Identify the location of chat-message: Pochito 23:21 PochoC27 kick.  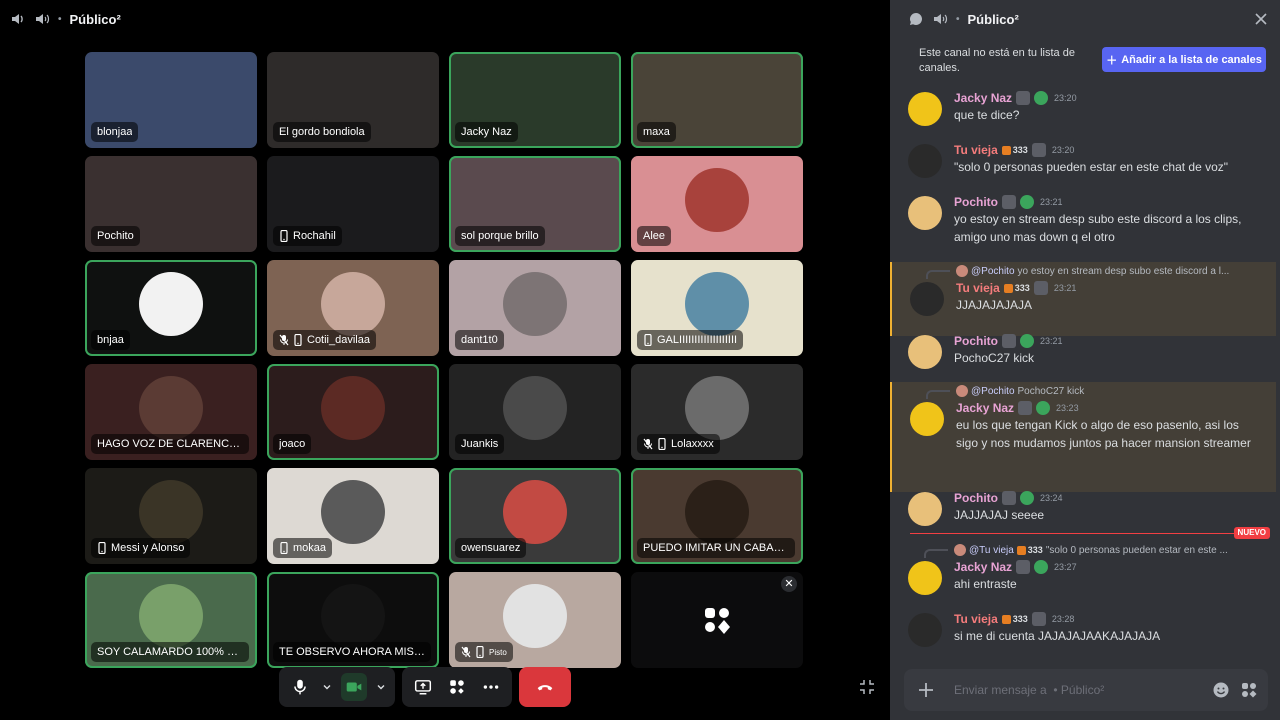
(1083, 353).